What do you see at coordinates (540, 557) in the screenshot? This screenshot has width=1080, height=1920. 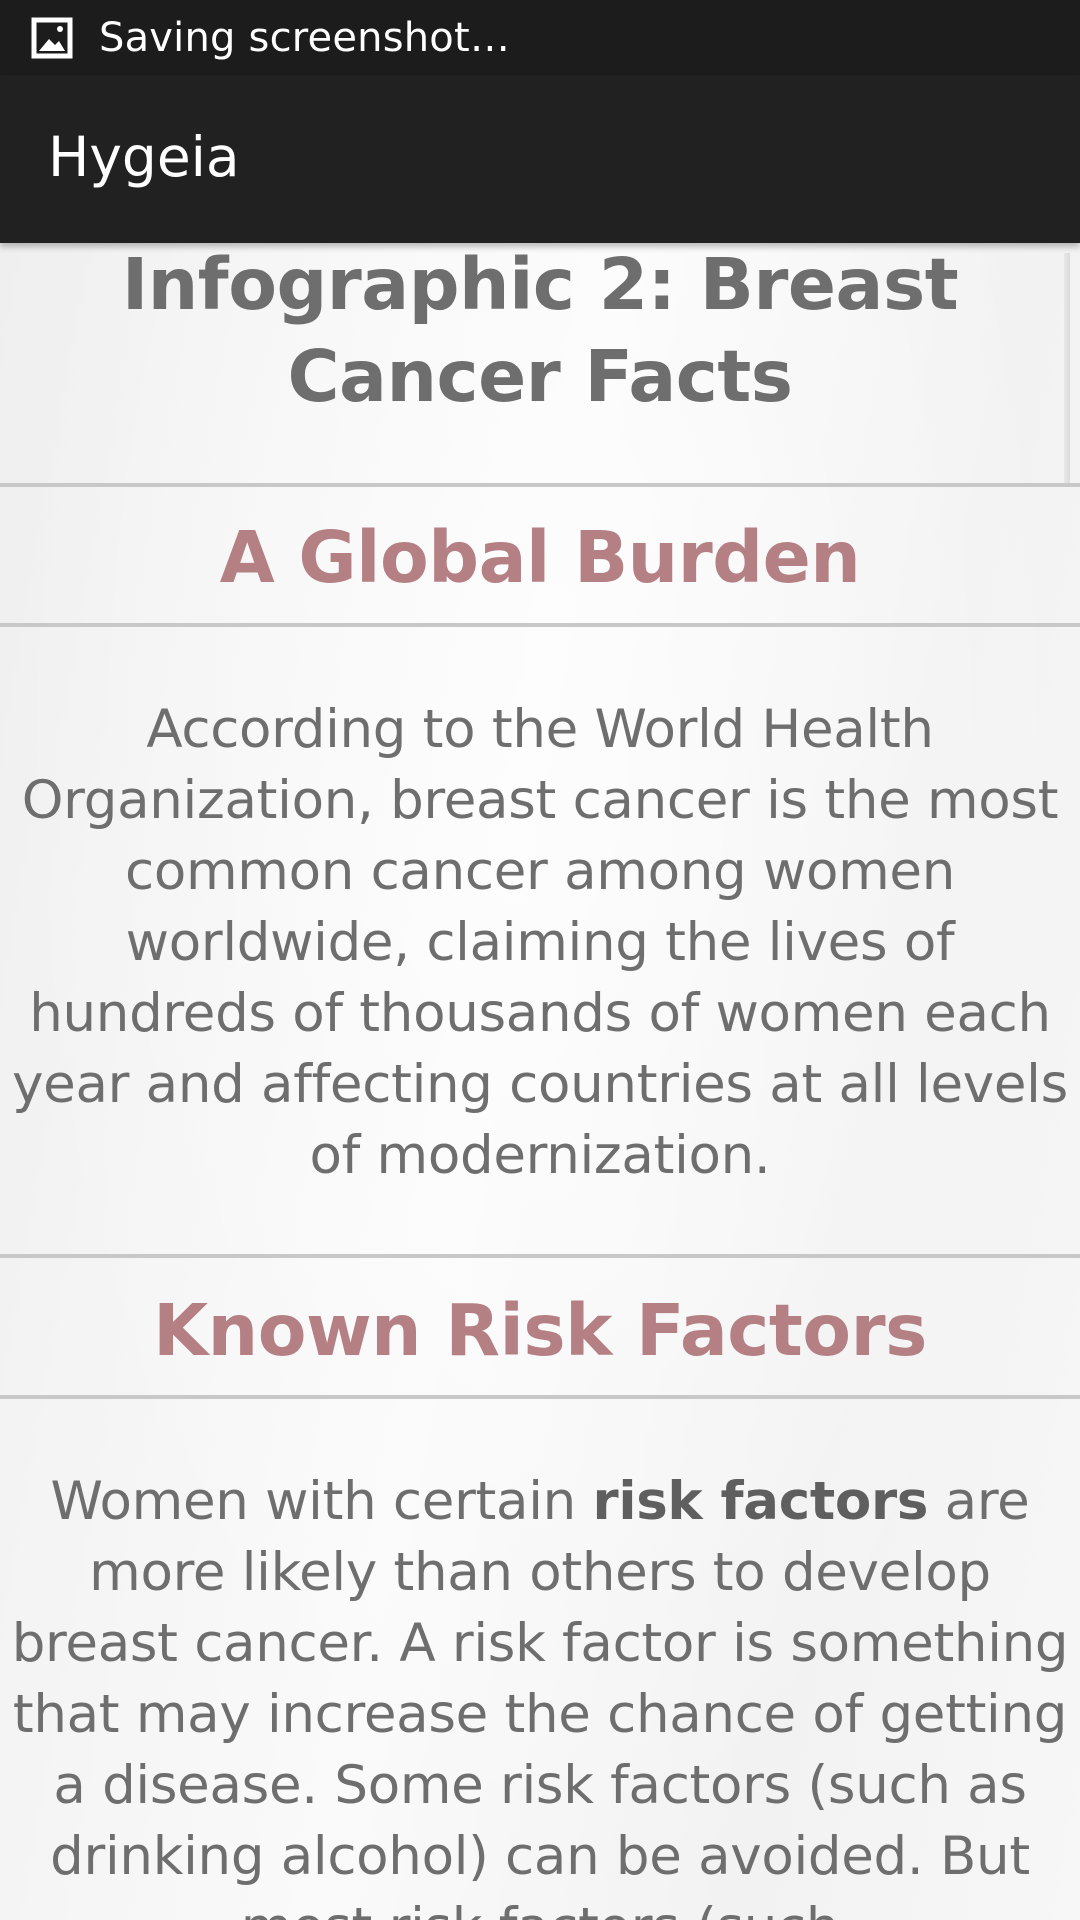 I see `section-heading-global-burden: A Global Burden` at bounding box center [540, 557].